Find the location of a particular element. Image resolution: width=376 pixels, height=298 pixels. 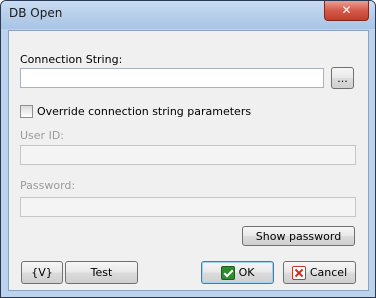

test-button: Test is located at coordinates (101, 272).